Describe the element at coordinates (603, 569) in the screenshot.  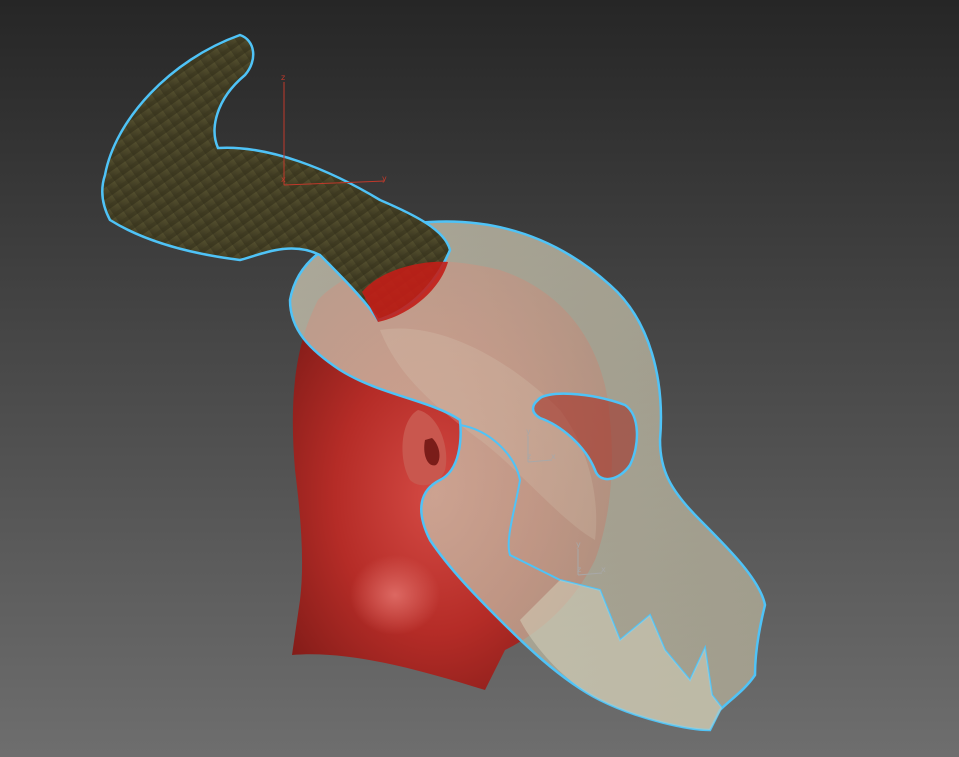
I see `pivot-mouth-x-label: x` at that location.